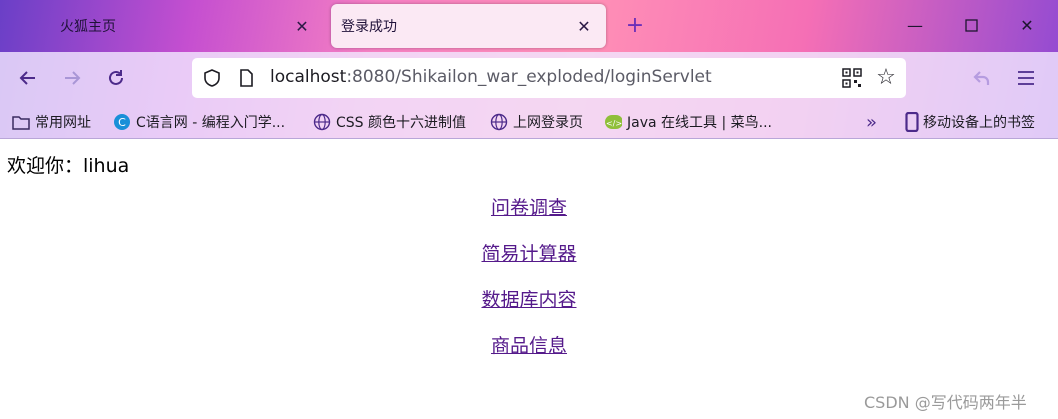 This screenshot has width=1058, height=419. I want to click on welcome-text: 欢迎你：lihua, so click(68, 166).